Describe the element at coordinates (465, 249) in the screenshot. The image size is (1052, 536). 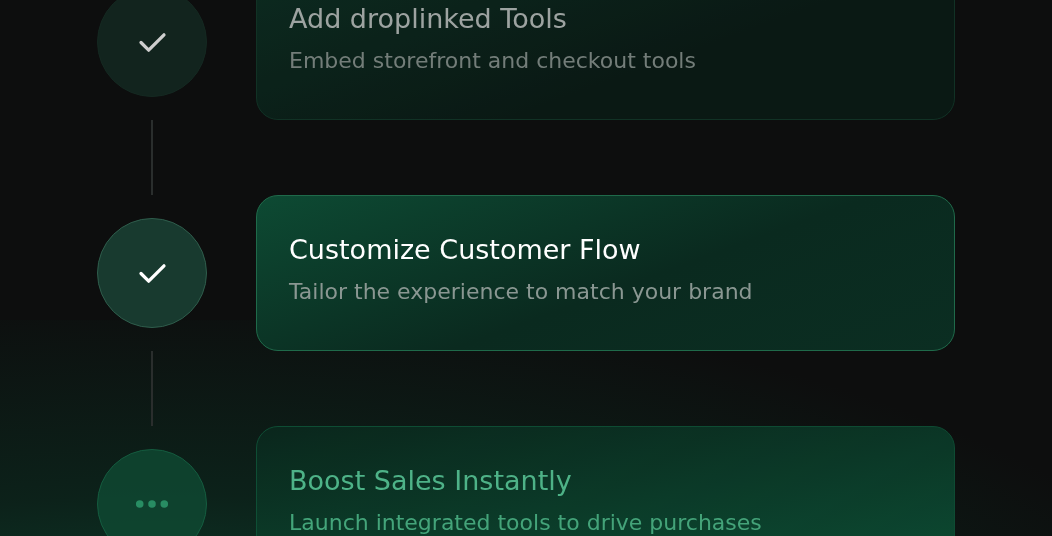
I see `step-title: Customize Customer Flow` at that location.